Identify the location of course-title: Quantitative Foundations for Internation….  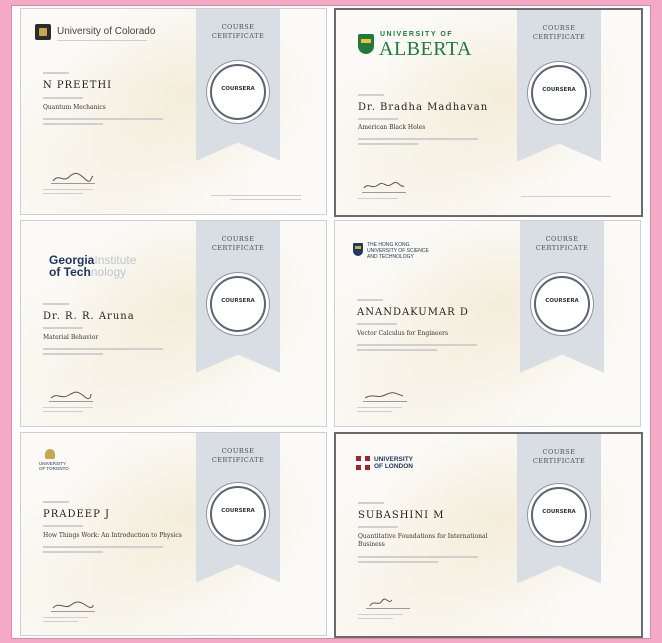
(423, 540).